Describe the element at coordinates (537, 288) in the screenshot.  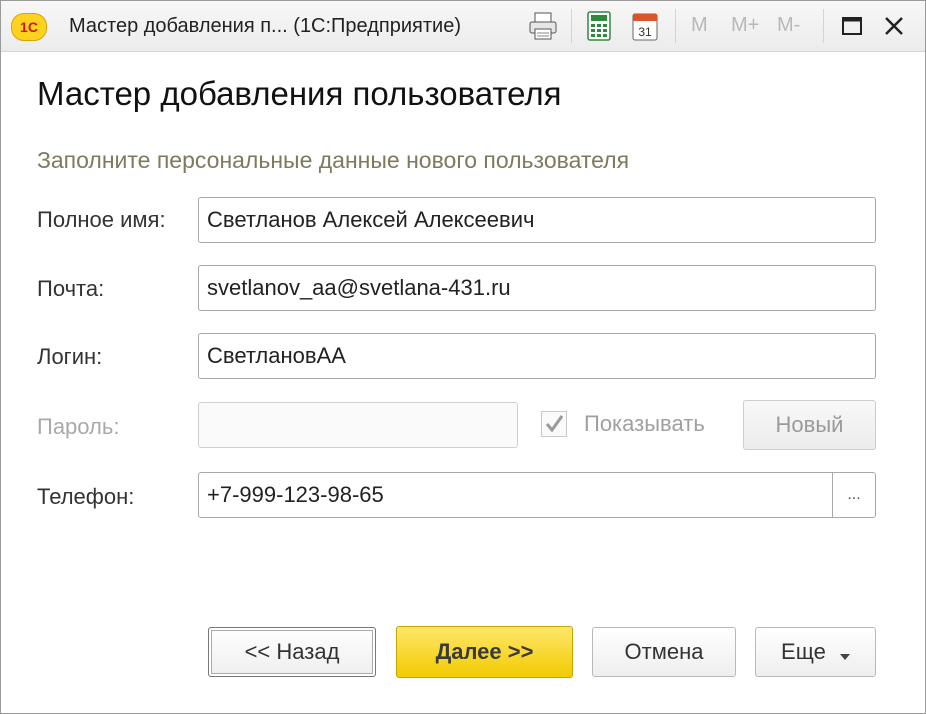
I see `email-field: svetlanov_aa@svetlana-431.ru` at that location.